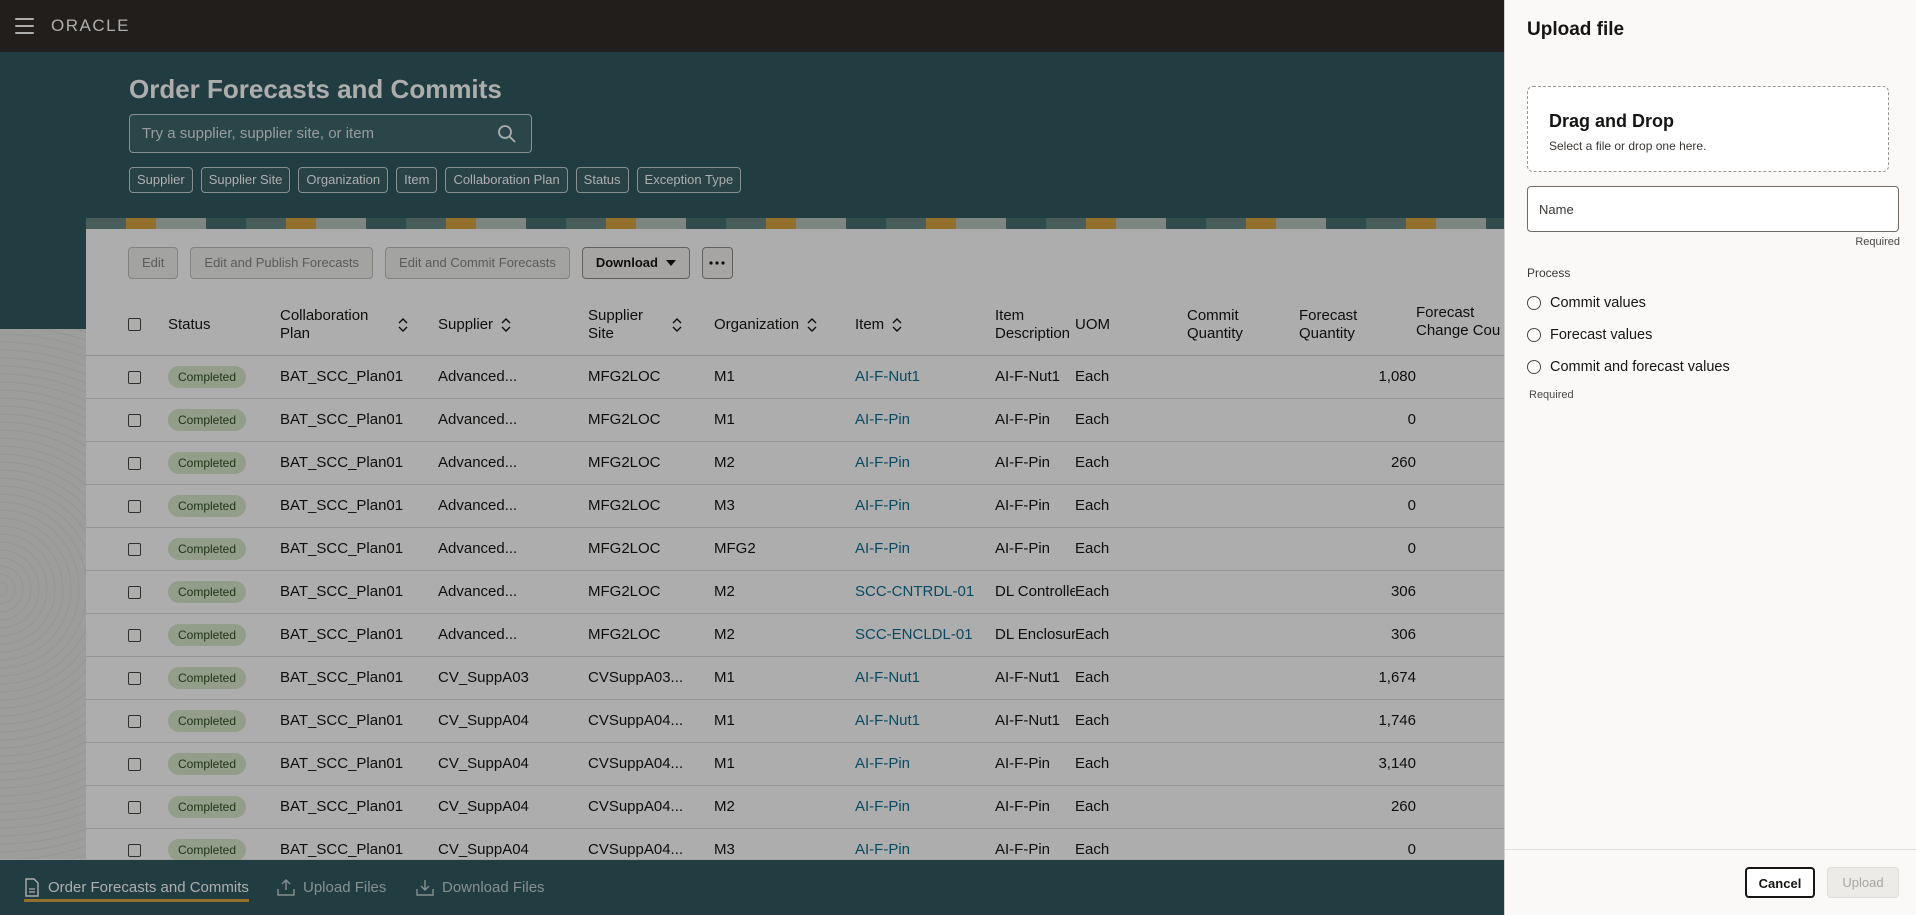  I want to click on radio-forecast-values: Forecast values, so click(1589, 335).